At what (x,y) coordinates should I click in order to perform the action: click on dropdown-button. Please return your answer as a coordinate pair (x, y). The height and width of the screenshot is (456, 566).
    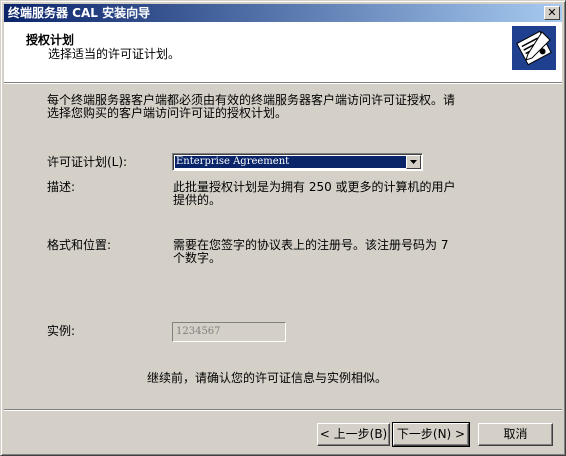
    Looking at the image, I should click on (413, 162).